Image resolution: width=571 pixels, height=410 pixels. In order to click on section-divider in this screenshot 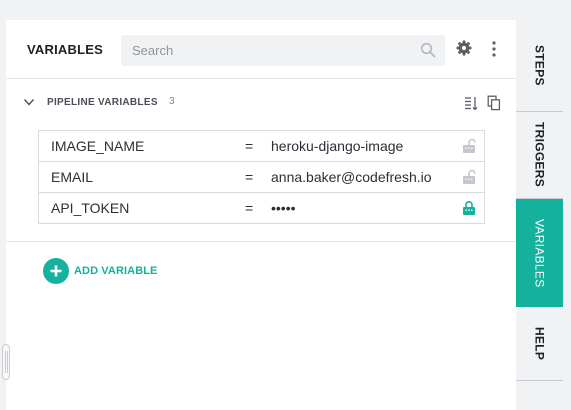, I will do `click(261, 241)`.